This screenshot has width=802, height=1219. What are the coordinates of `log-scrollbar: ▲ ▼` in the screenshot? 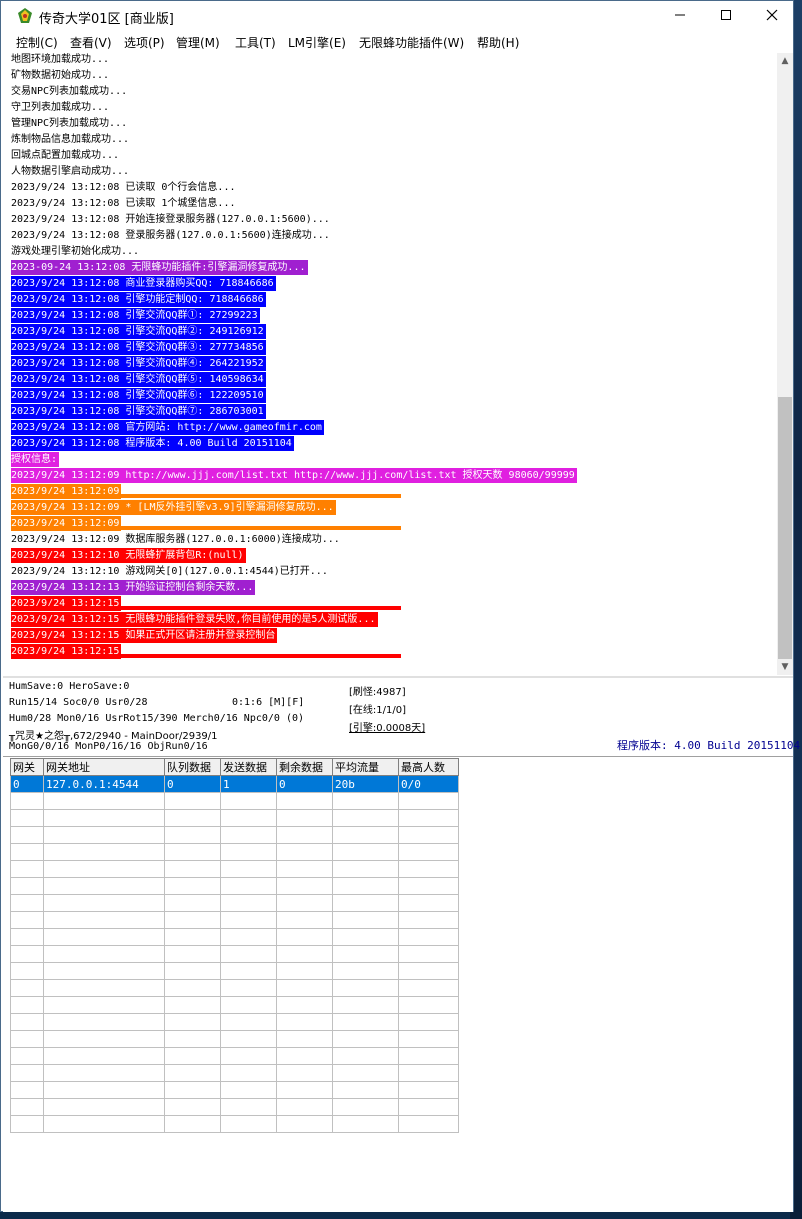 It's located at (785, 364).